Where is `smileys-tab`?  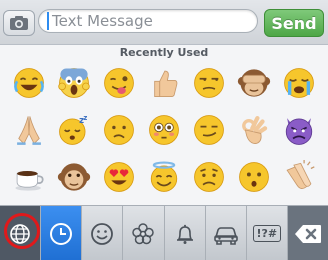 smileys-tab is located at coordinates (103, 233).